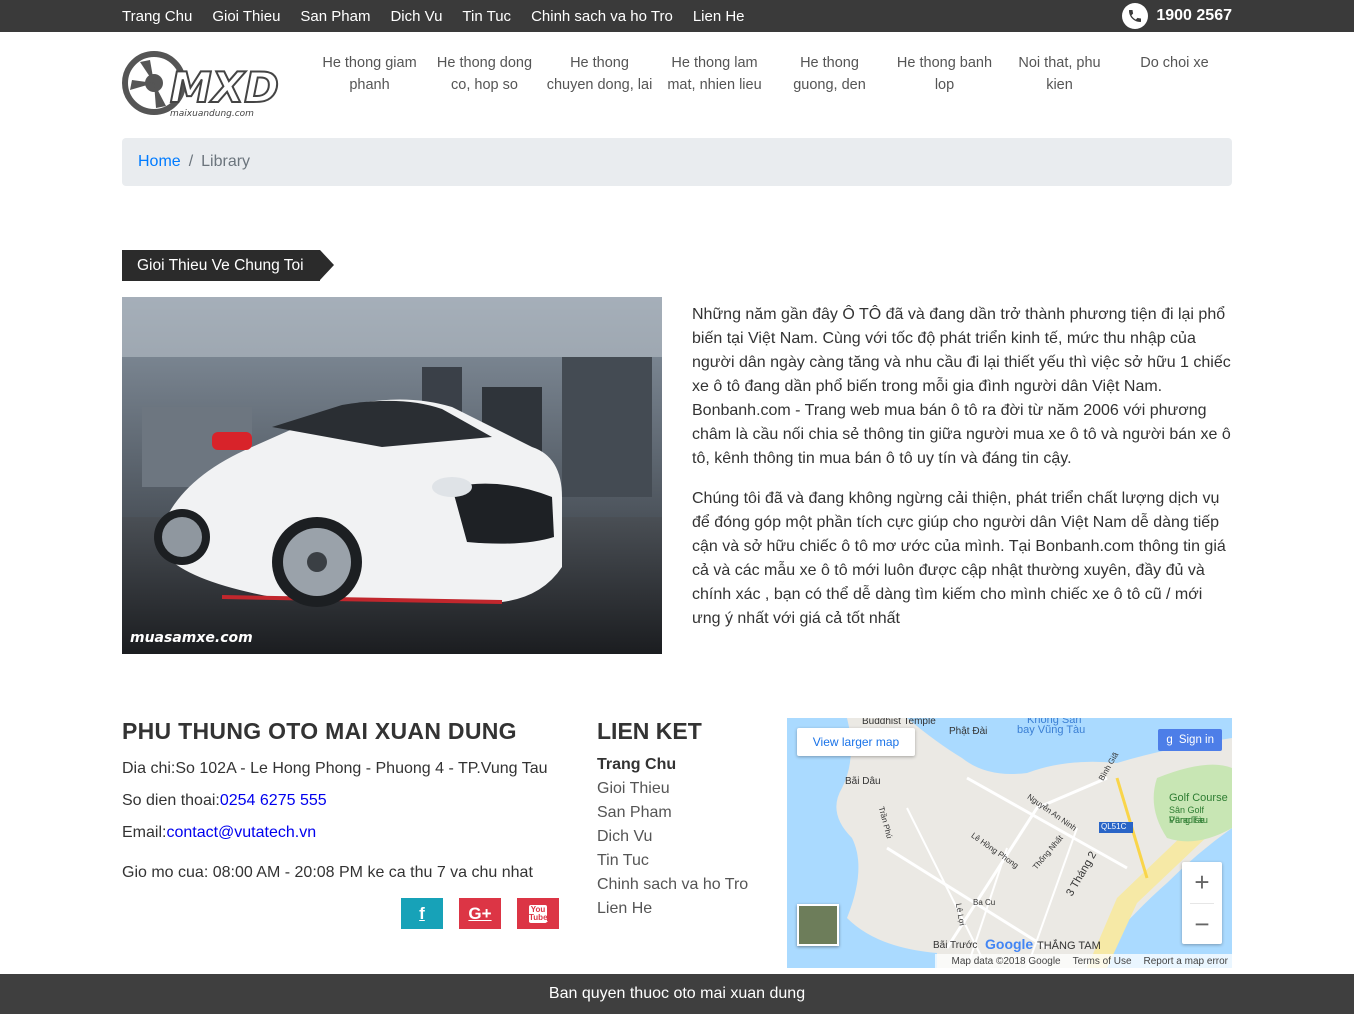  I want to click on map-terms-link: Terms of Use, so click(1102, 961).